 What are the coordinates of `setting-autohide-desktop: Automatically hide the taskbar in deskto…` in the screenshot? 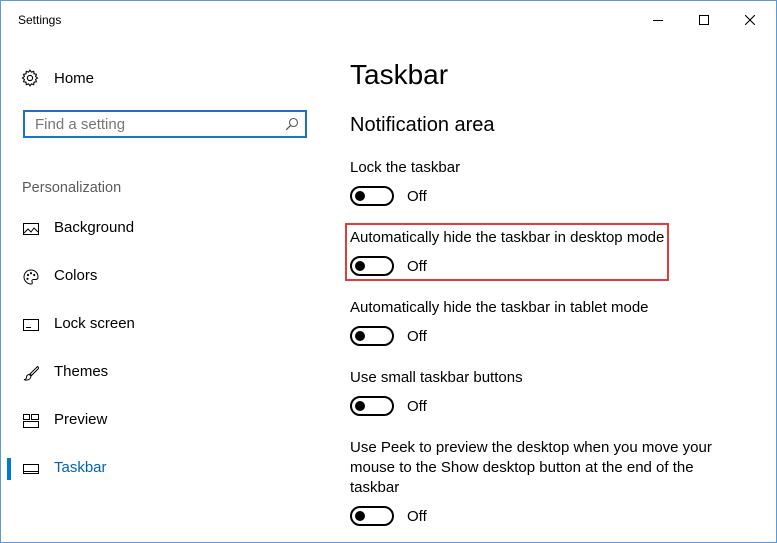 It's located at (540, 252).